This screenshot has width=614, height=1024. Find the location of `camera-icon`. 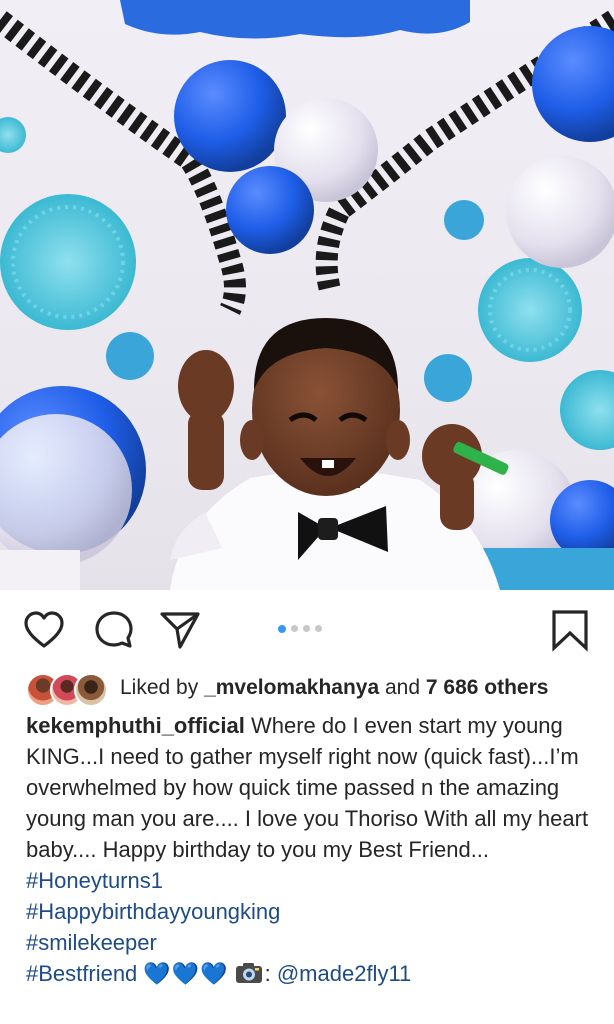

camera-icon is located at coordinates (249, 977).